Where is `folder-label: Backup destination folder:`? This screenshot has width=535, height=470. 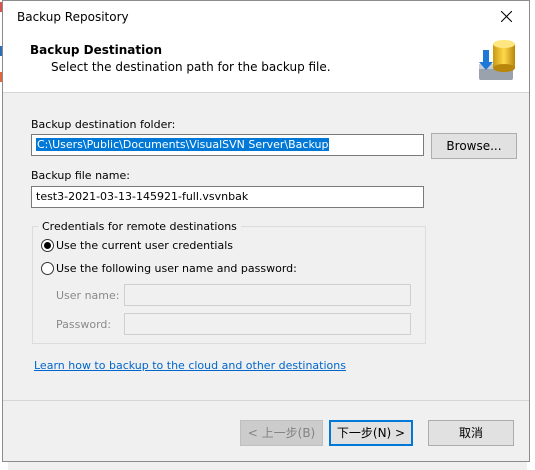
folder-label: Backup destination folder: is located at coordinates (103, 124).